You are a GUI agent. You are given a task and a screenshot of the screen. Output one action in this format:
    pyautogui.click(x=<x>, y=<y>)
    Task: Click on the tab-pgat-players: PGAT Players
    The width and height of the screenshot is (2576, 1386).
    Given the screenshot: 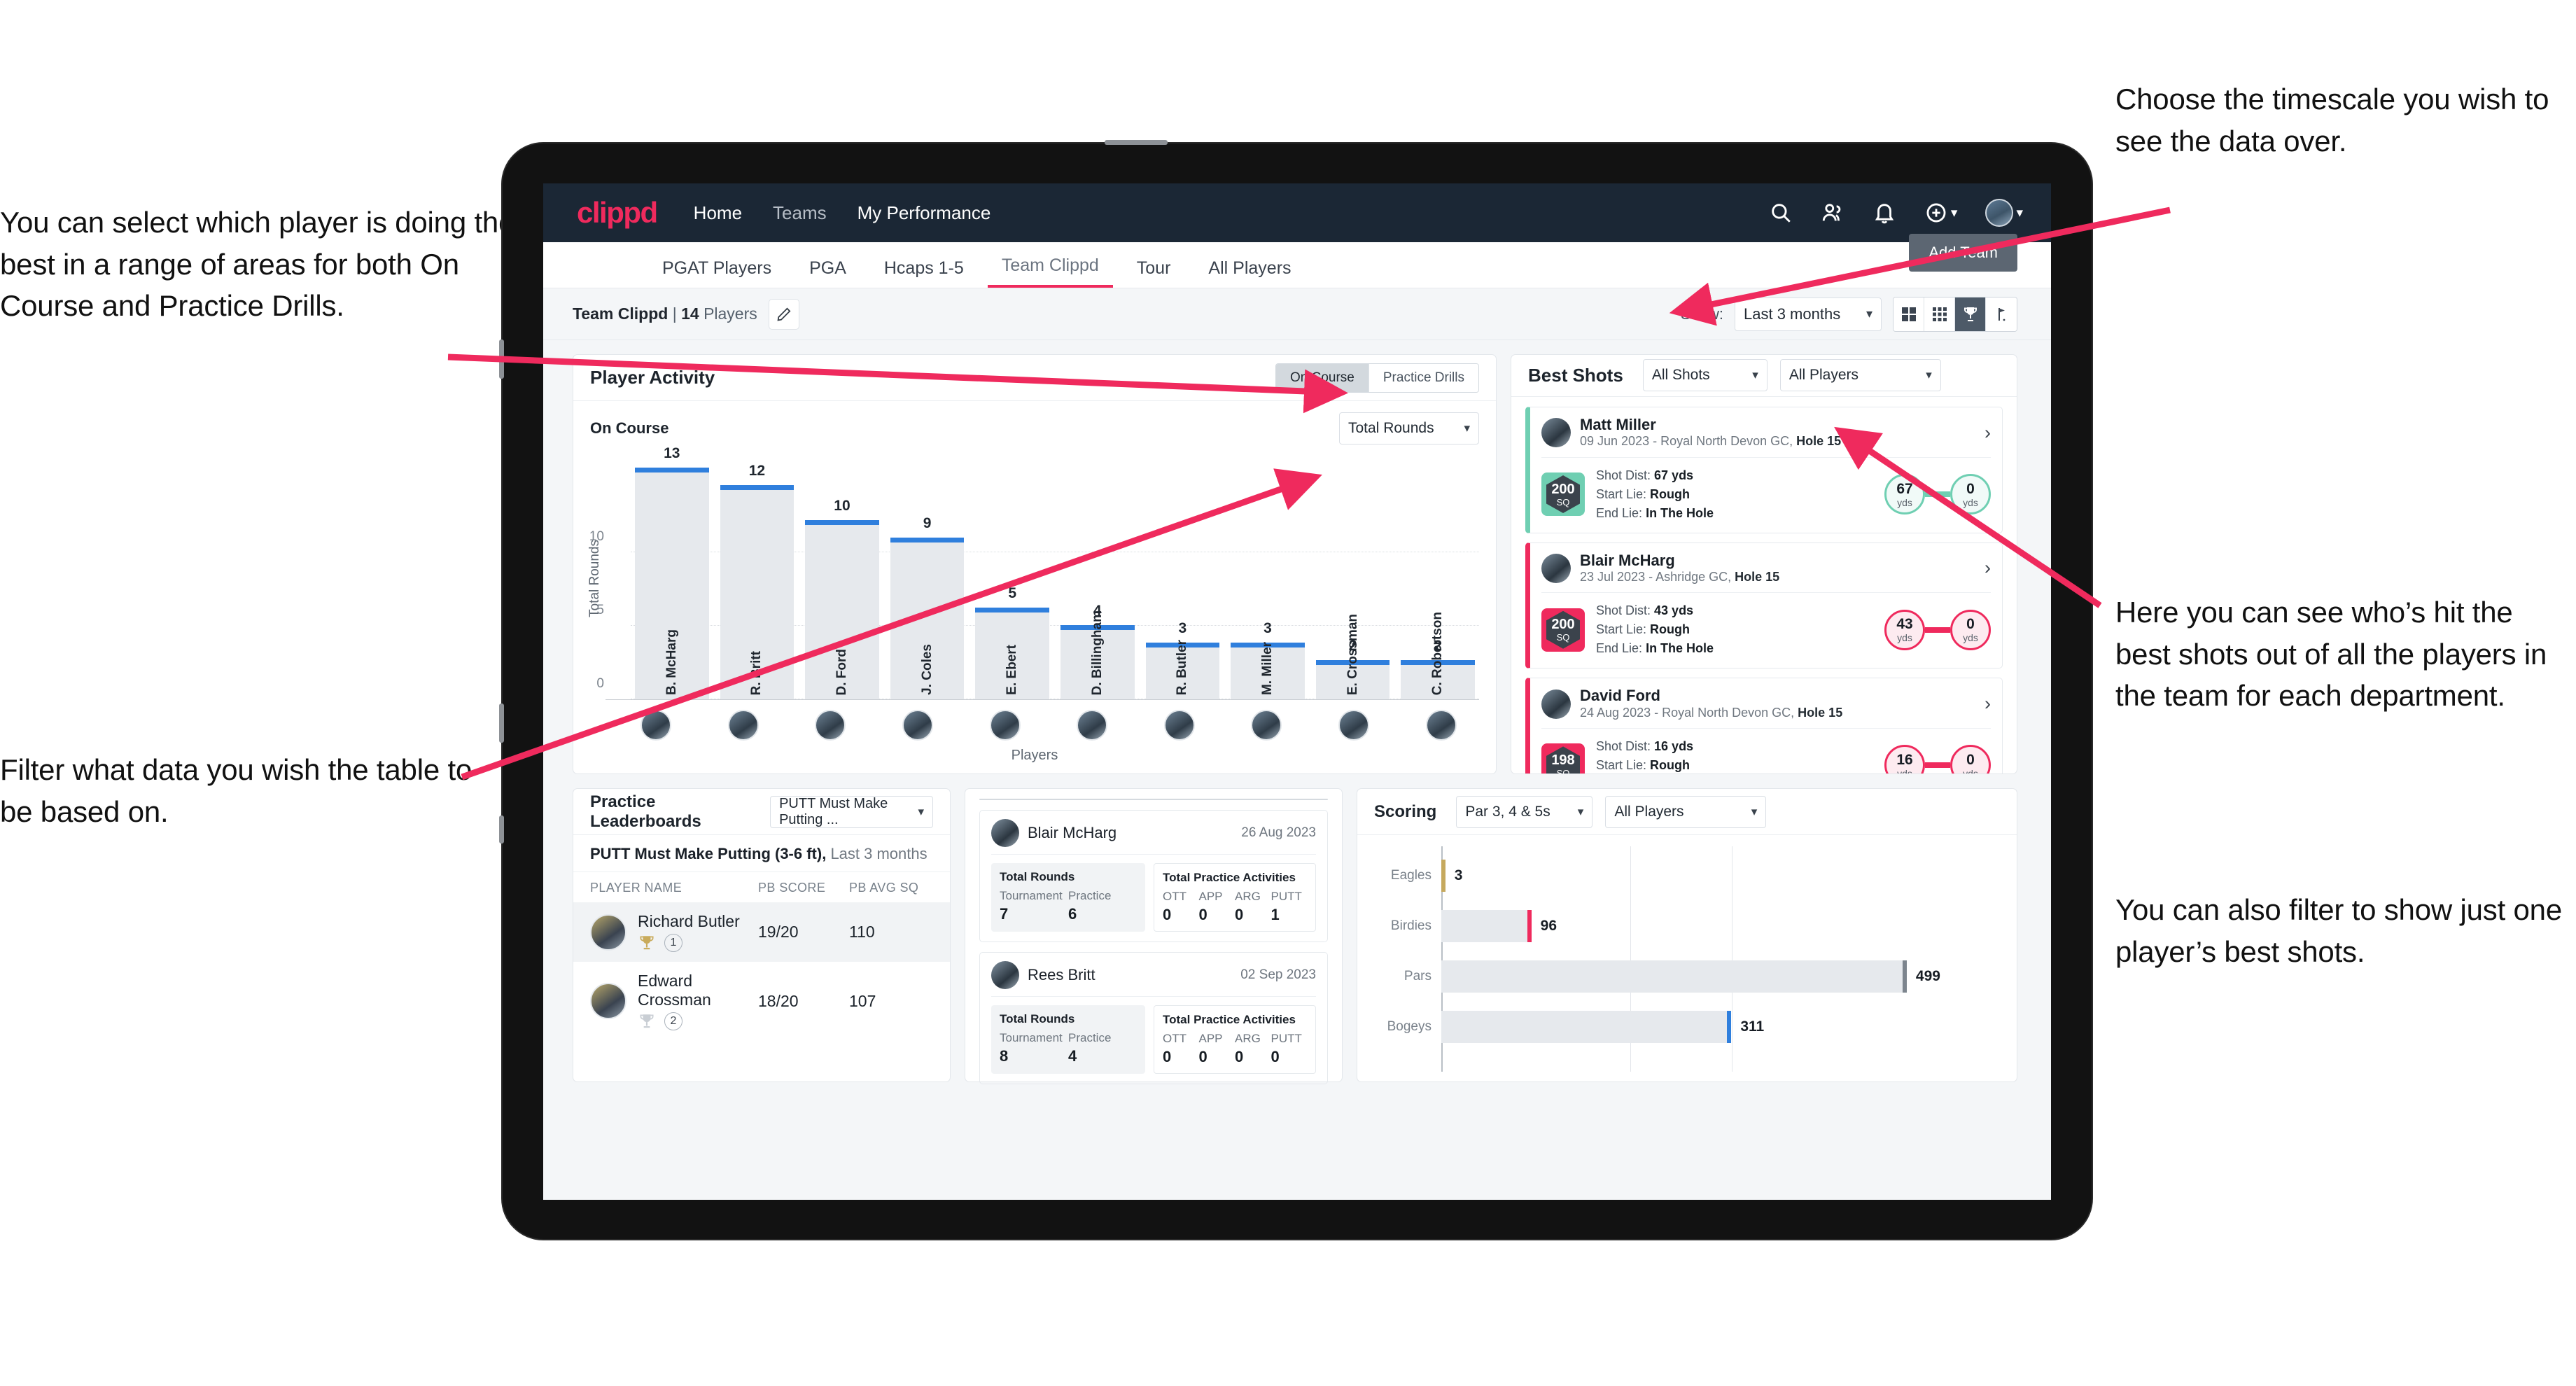 What is the action you would take?
    pyautogui.click(x=716, y=273)
    